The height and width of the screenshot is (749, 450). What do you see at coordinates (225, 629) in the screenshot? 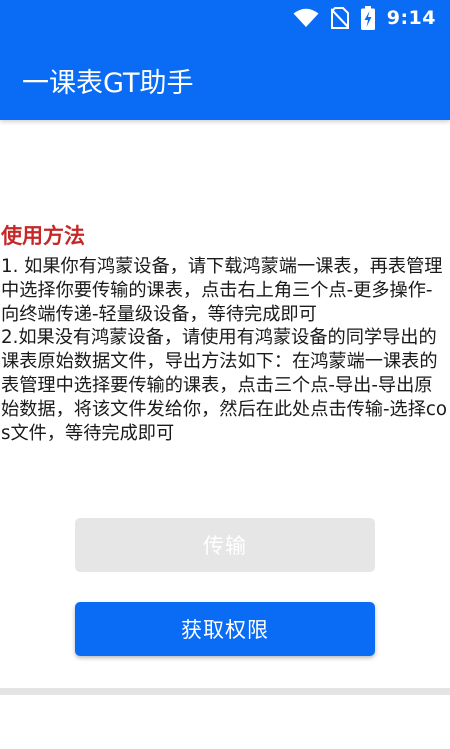
I see `get-permission-button: 获取权限` at bounding box center [225, 629].